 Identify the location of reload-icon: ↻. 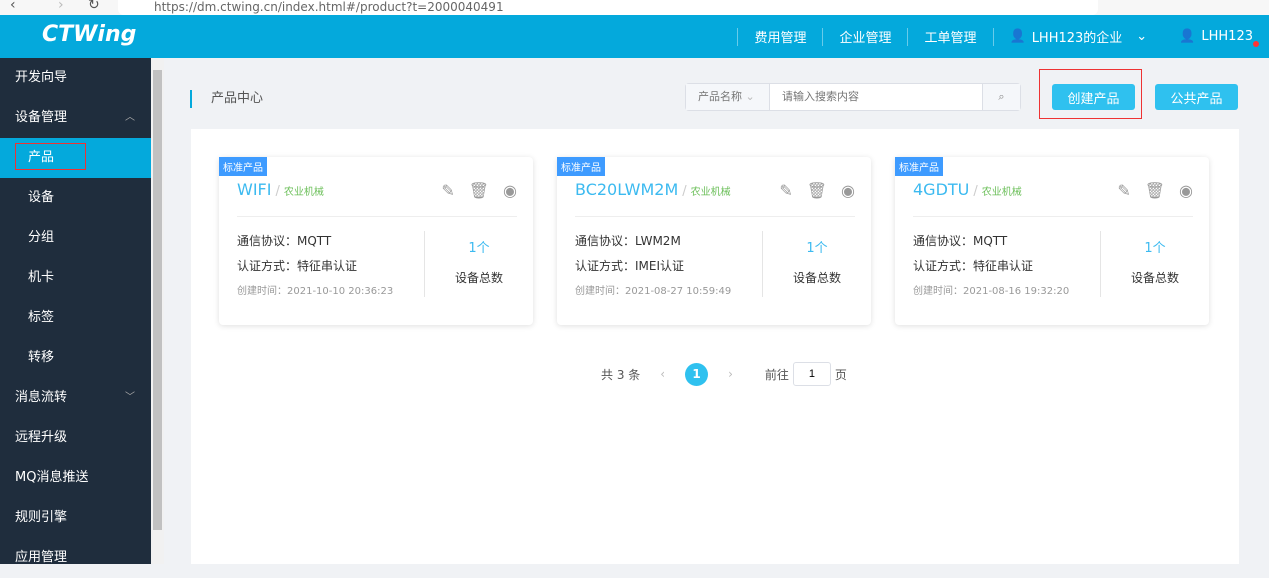
(94, 6).